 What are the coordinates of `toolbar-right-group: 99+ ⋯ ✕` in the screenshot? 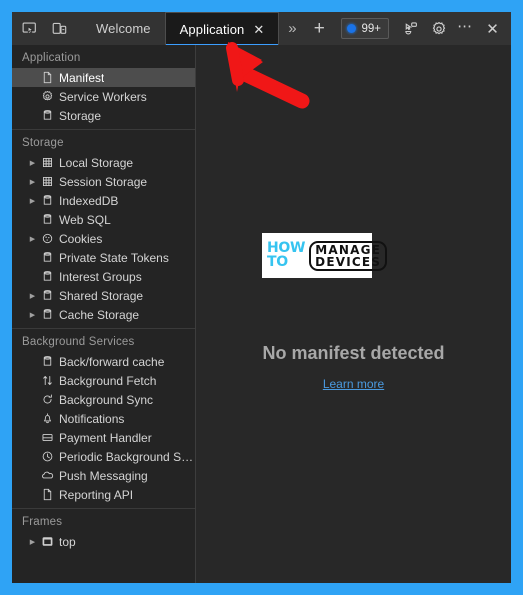 It's located at (426, 28).